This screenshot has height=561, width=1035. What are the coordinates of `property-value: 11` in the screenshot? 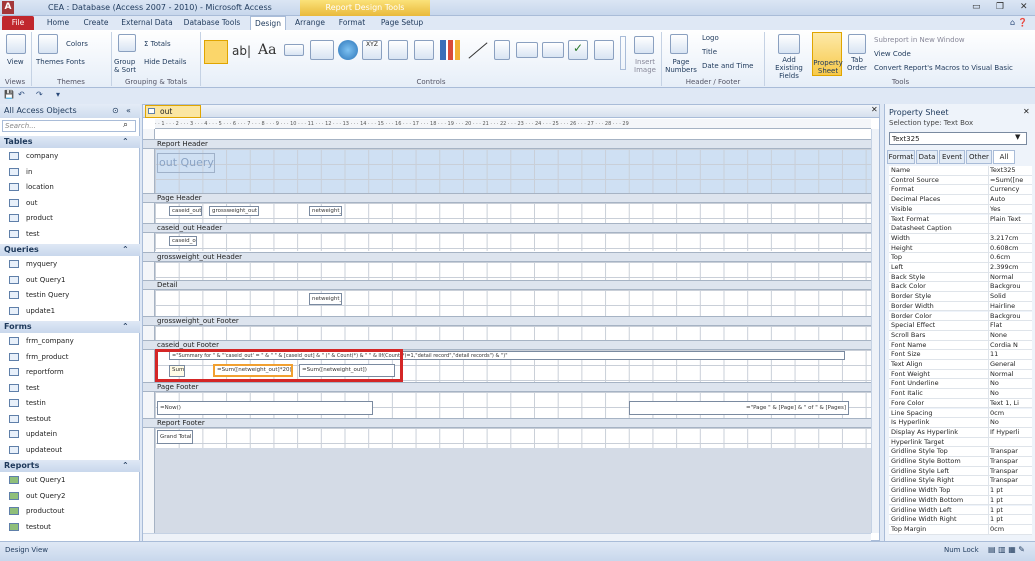 It's located at (1011, 355).